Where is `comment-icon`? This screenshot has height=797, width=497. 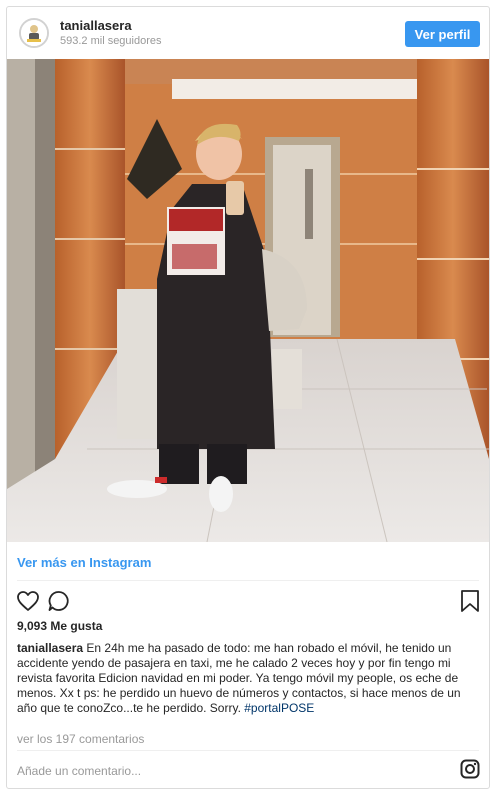 comment-icon is located at coordinates (59, 601).